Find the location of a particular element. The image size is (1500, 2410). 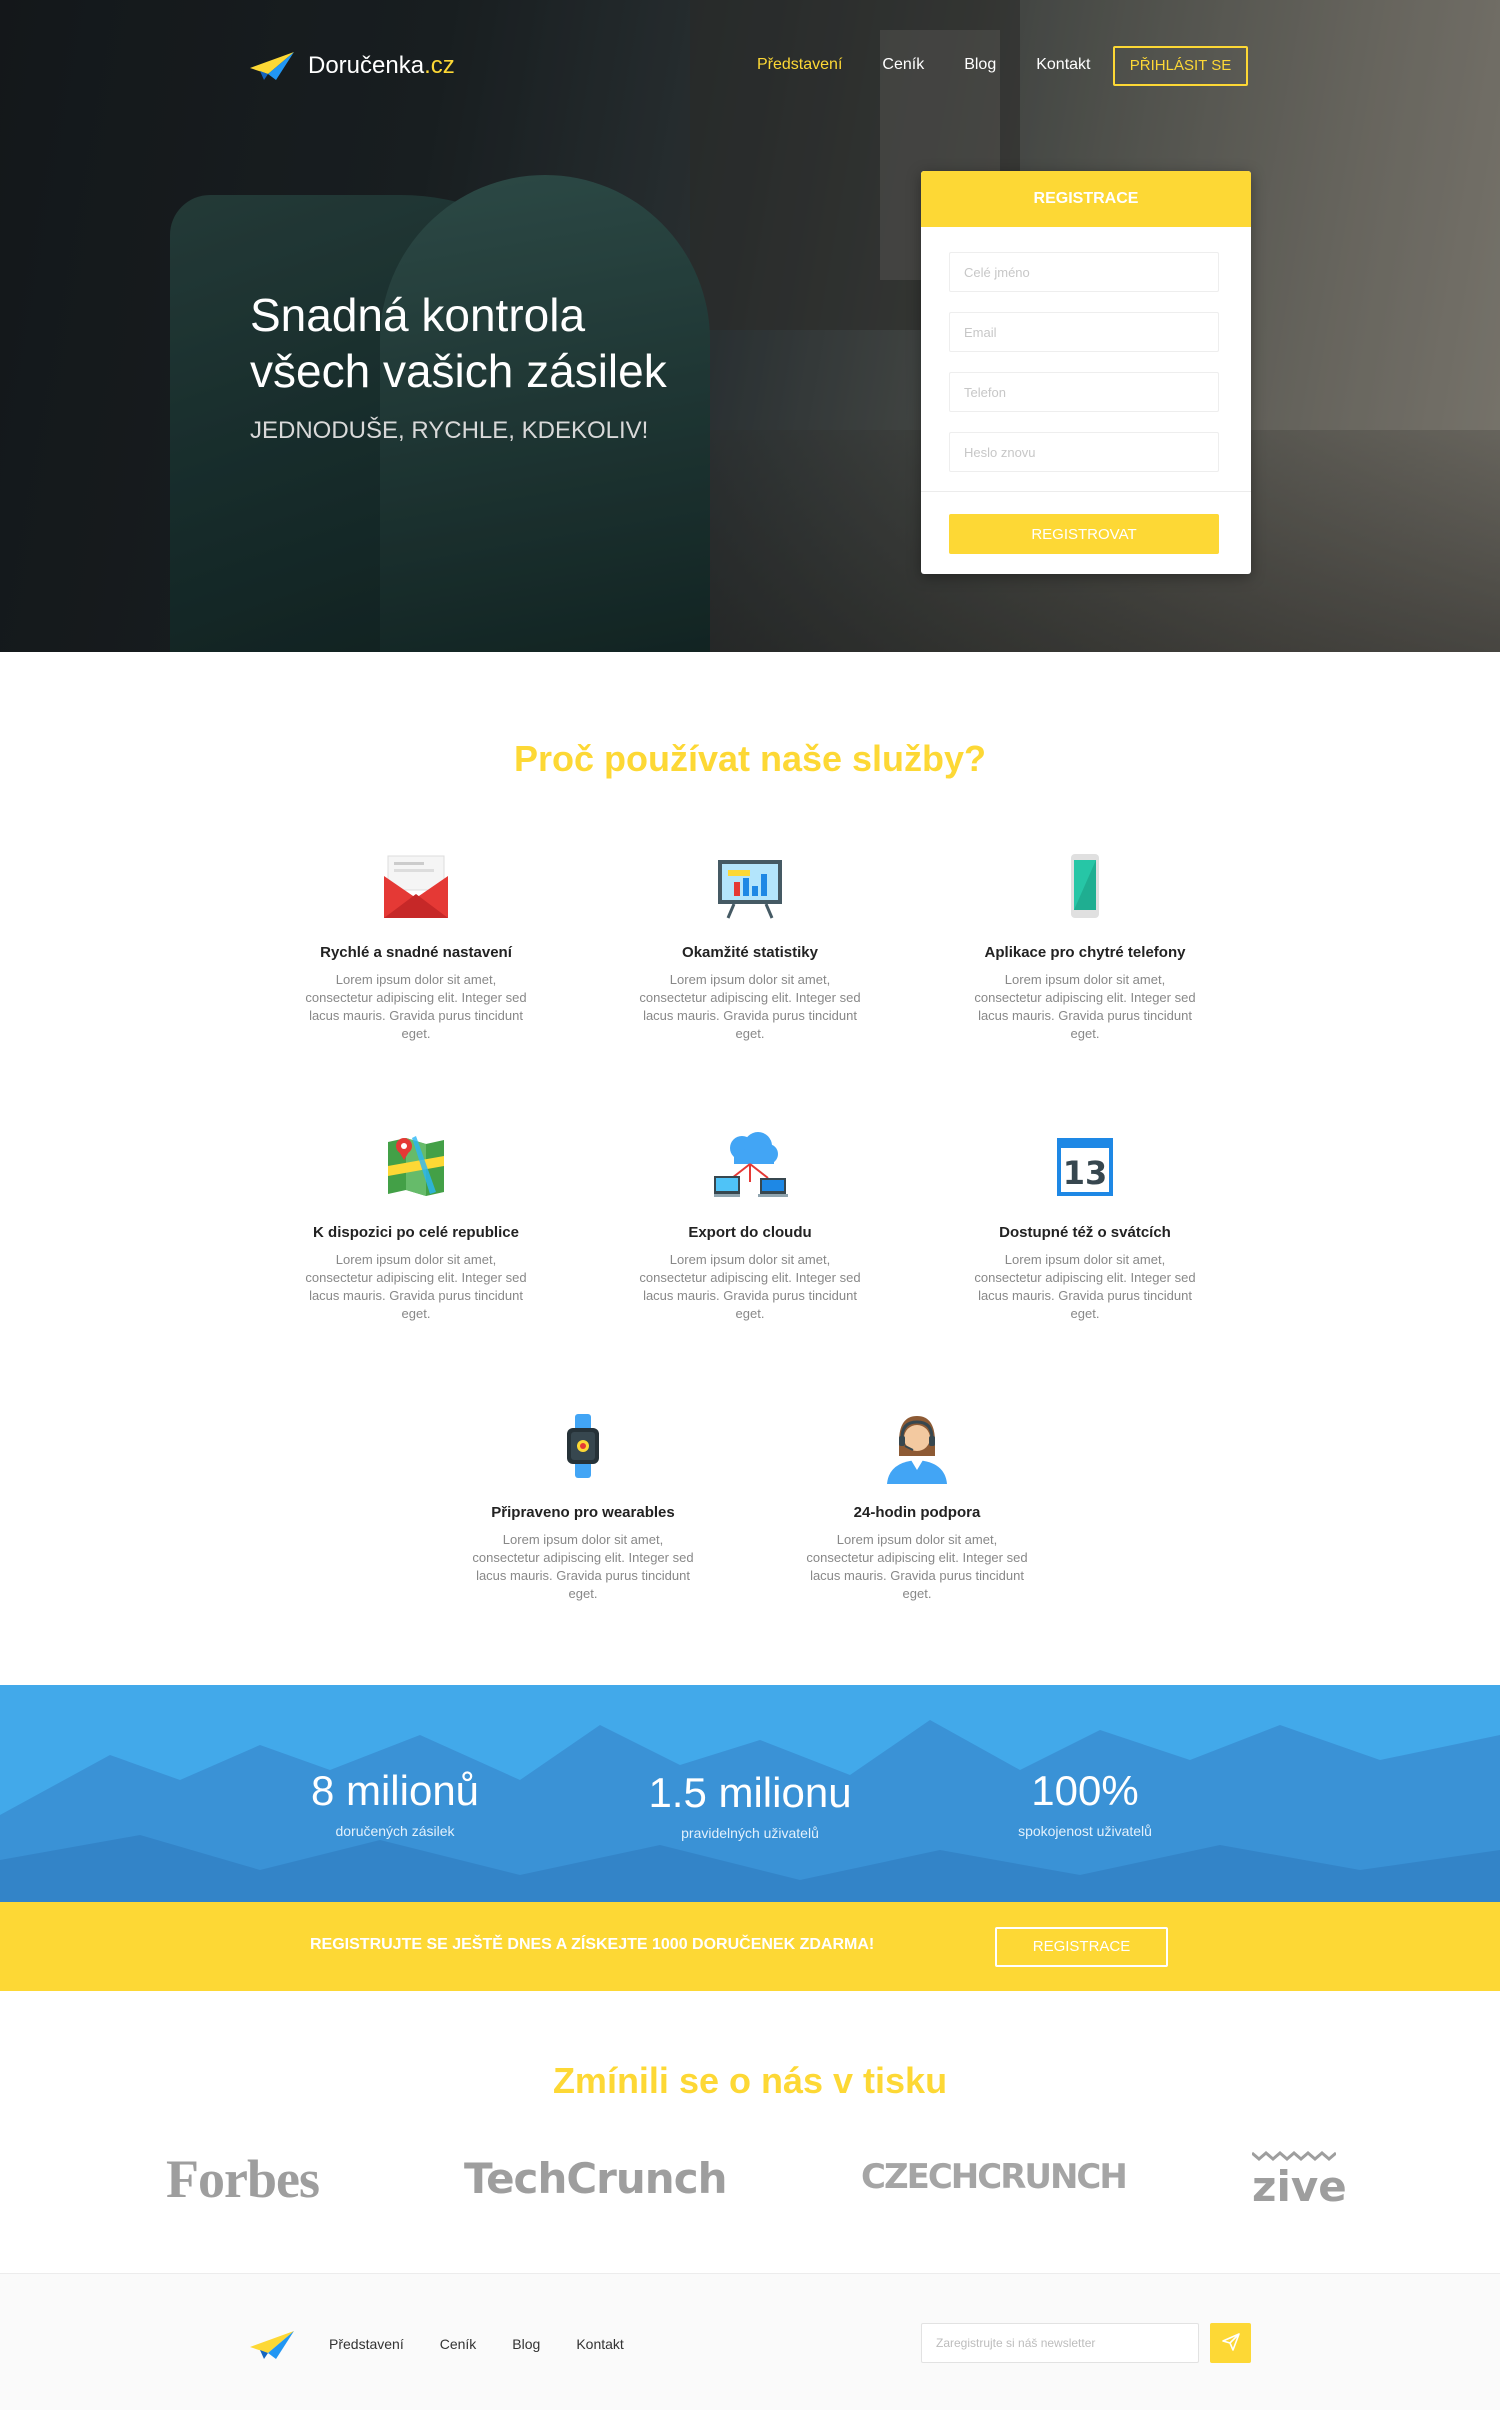

feature-title: Aplikace pro chytré telefony is located at coordinates (1085, 952).